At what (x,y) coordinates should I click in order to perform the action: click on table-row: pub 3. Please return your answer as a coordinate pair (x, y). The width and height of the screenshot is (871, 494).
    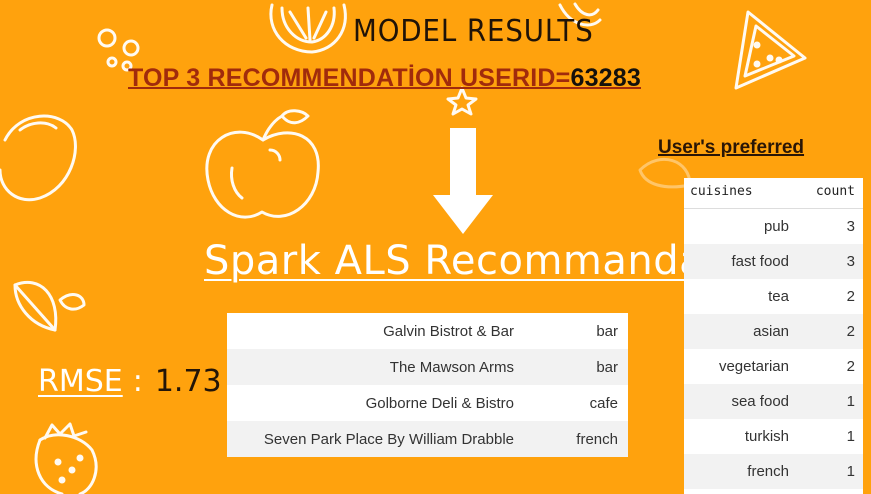
    Looking at the image, I should click on (773, 226).